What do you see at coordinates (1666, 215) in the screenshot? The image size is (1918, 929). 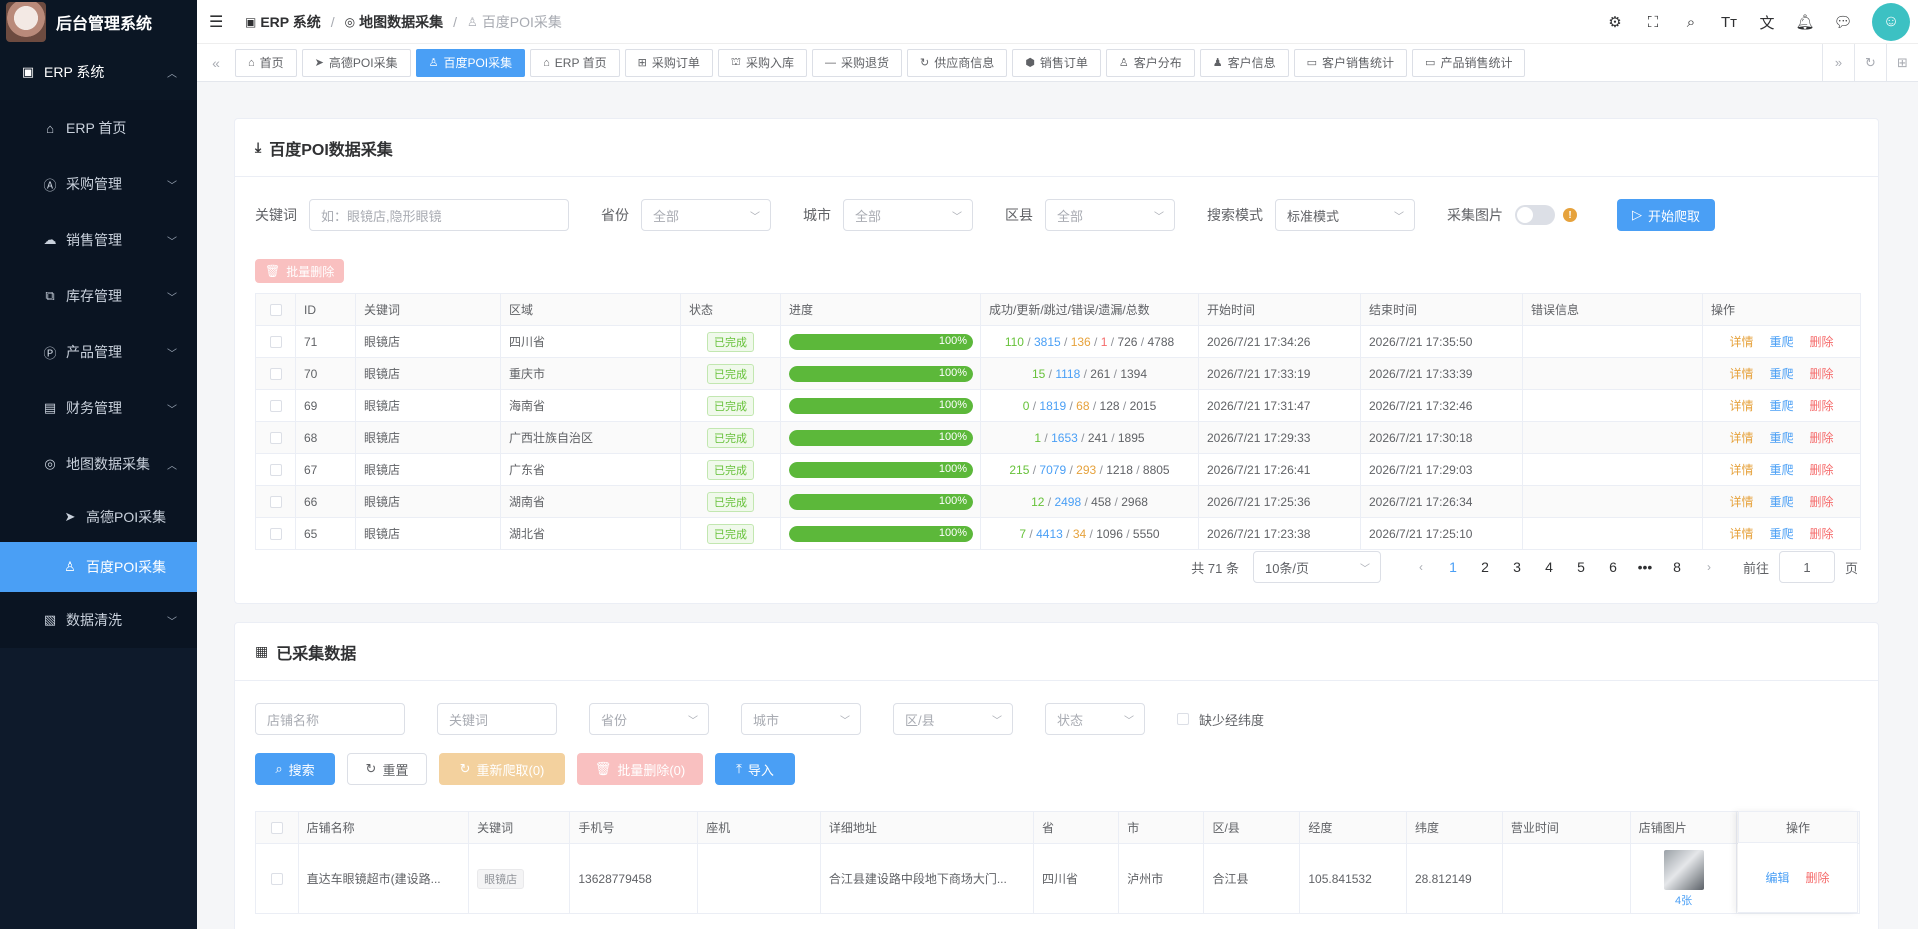 I see `start-crawl-button: ▷ 开始爬取` at bounding box center [1666, 215].